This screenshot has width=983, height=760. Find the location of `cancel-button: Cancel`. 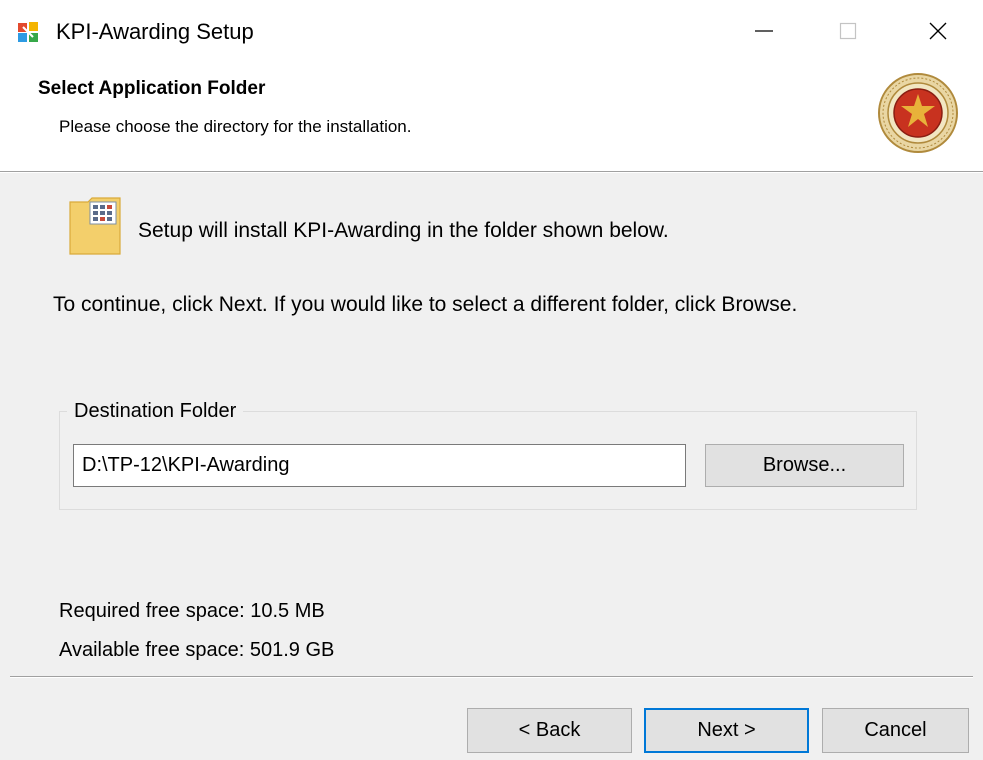

cancel-button: Cancel is located at coordinates (895, 730).